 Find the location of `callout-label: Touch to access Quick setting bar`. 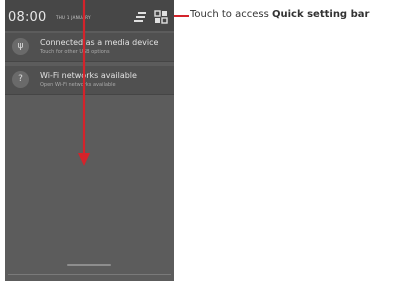

callout-label: Touch to access Quick setting bar is located at coordinates (279, 14).